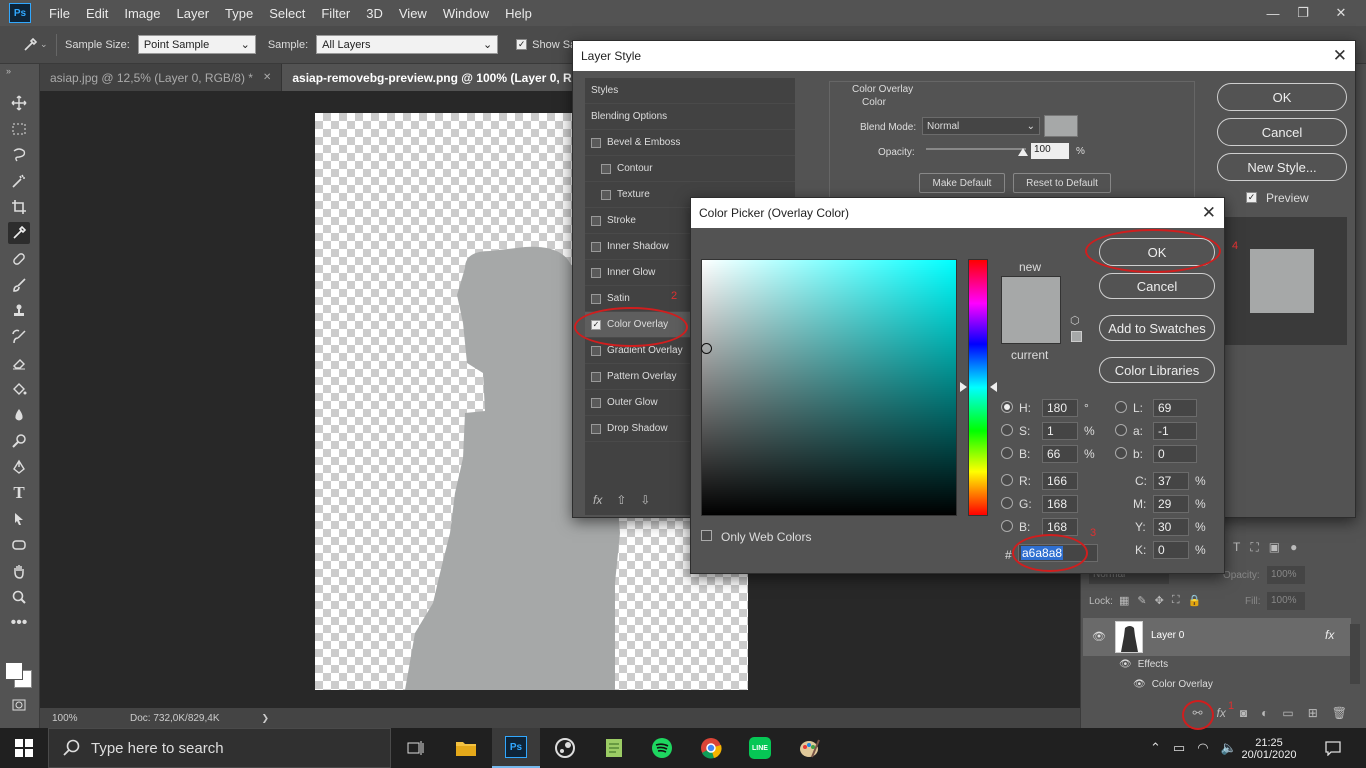  Describe the element at coordinates (1007, 526) in the screenshot. I see `blue-radio` at that location.